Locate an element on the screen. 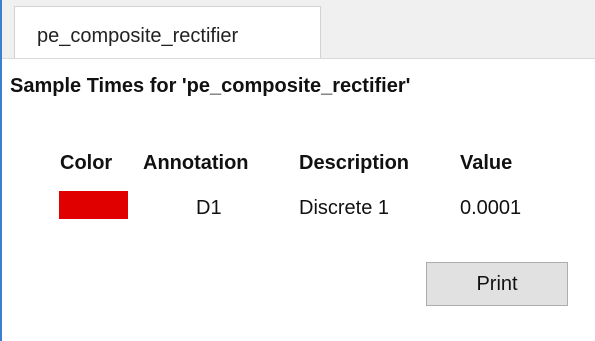  column-header-description: Description is located at coordinates (354, 163).